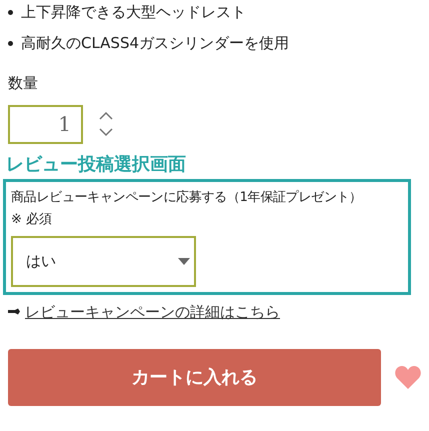 The width and height of the screenshot is (429, 431). Describe the element at coordinates (23, 83) in the screenshot. I see `quantity-label: 数量` at that location.